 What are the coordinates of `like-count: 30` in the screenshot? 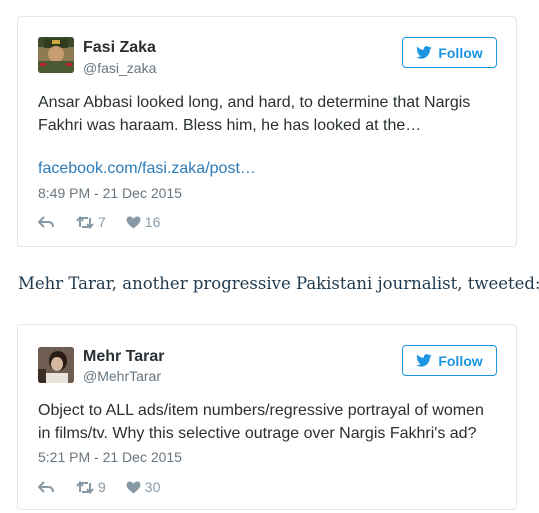 It's located at (152, 487).